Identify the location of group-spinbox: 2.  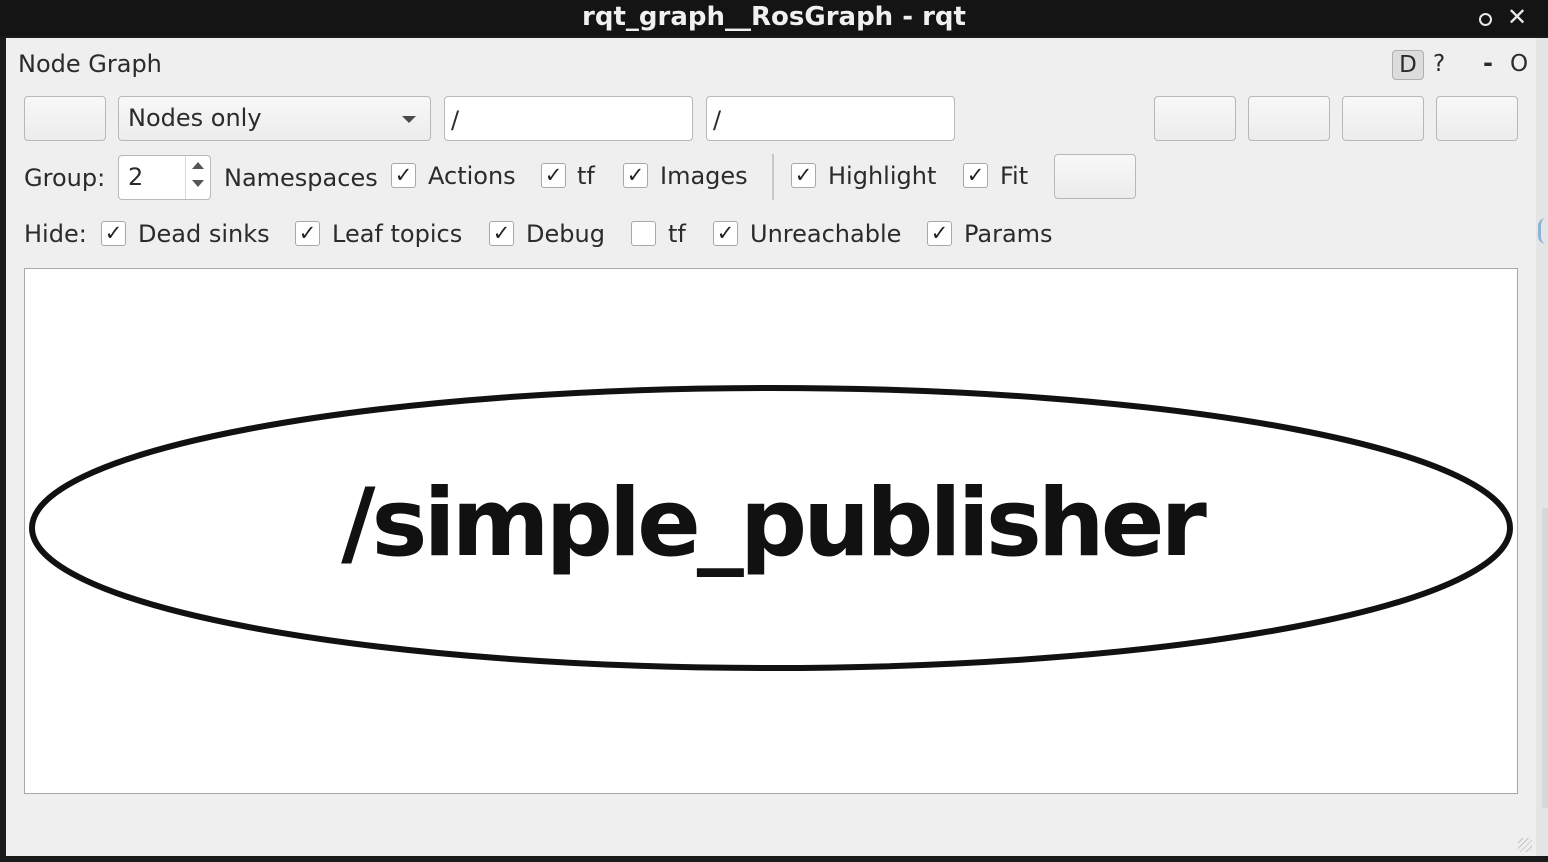
(164, 177).